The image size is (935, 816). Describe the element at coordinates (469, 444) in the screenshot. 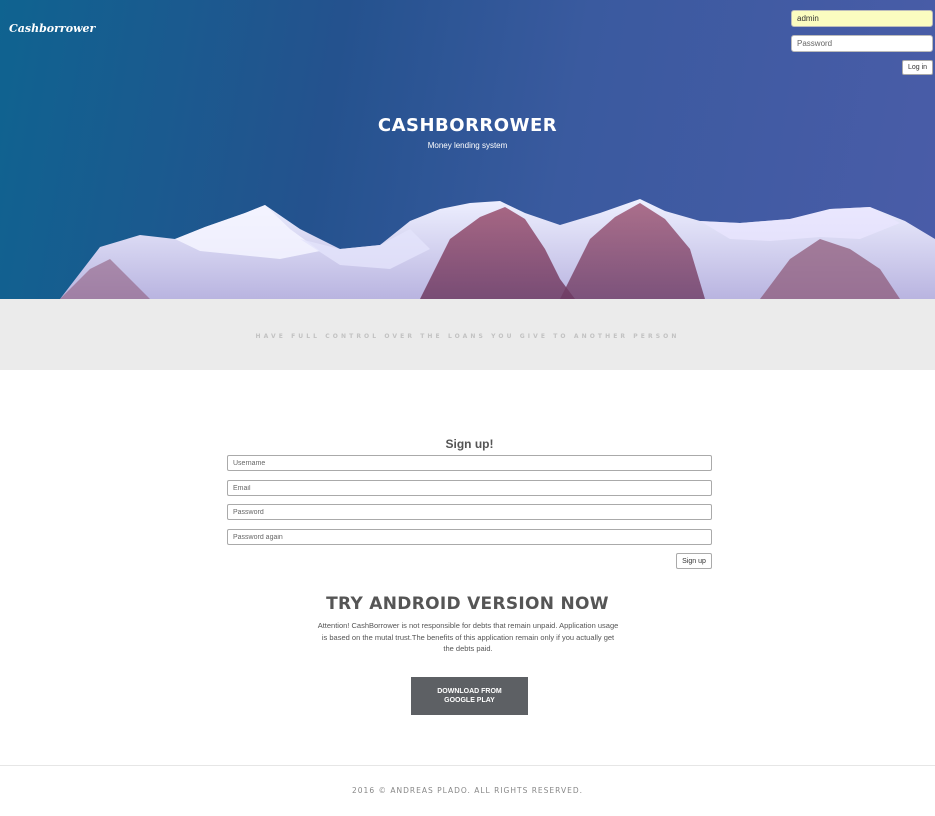

I see `signup-title: Sign up!` at that location.